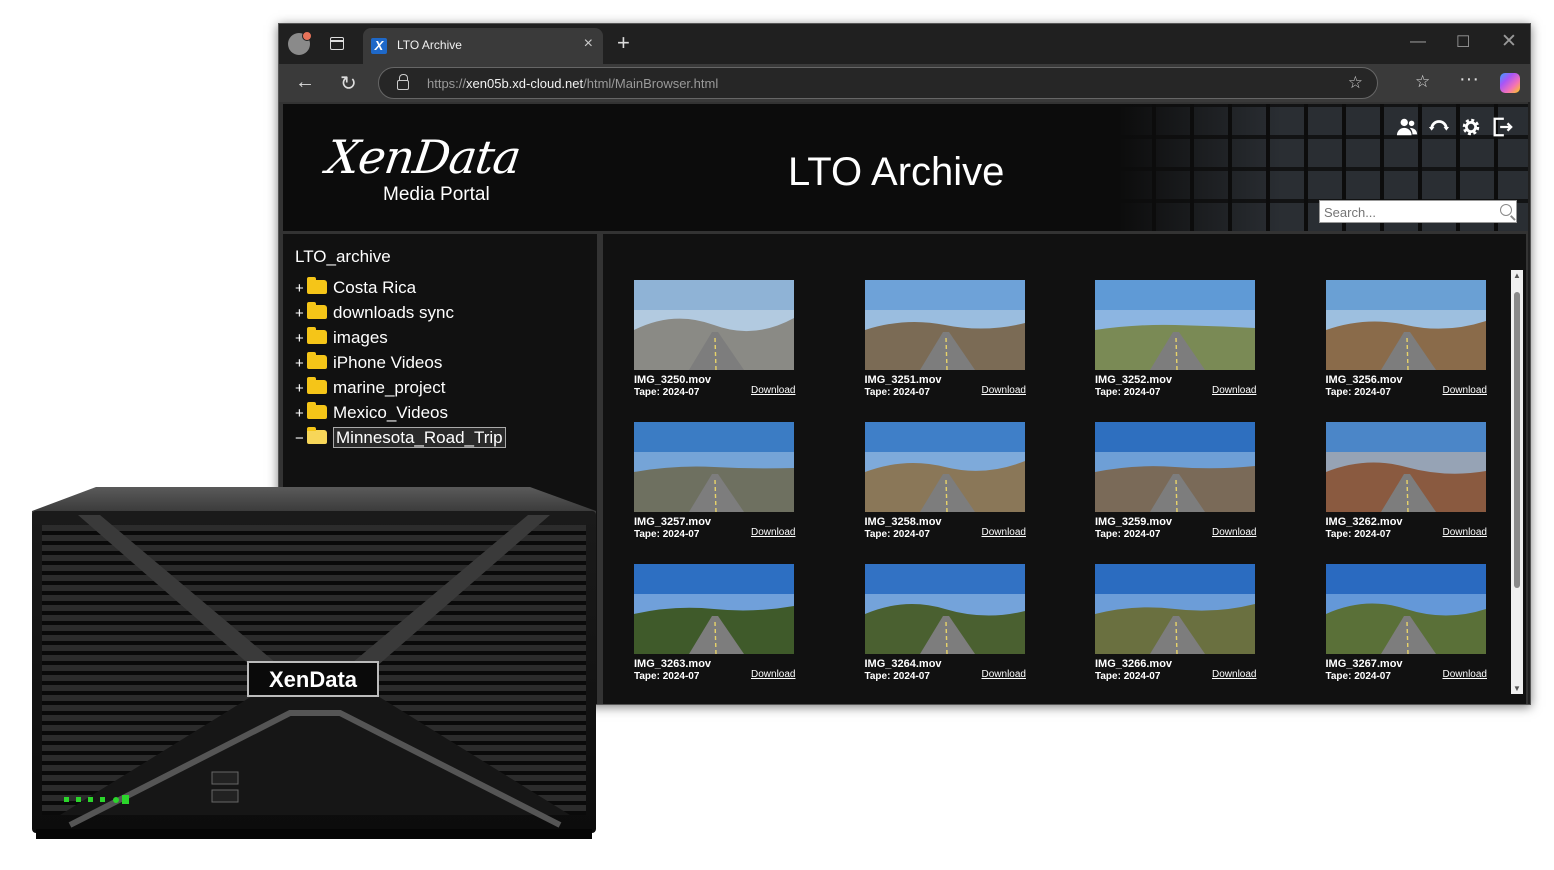 The height and width of the screenshot is (870, 1554). What do you see at coordinates (1463, 42) in the screenshot?
I see `maximize-icon: ☐` at bounding box center [1463, 42].